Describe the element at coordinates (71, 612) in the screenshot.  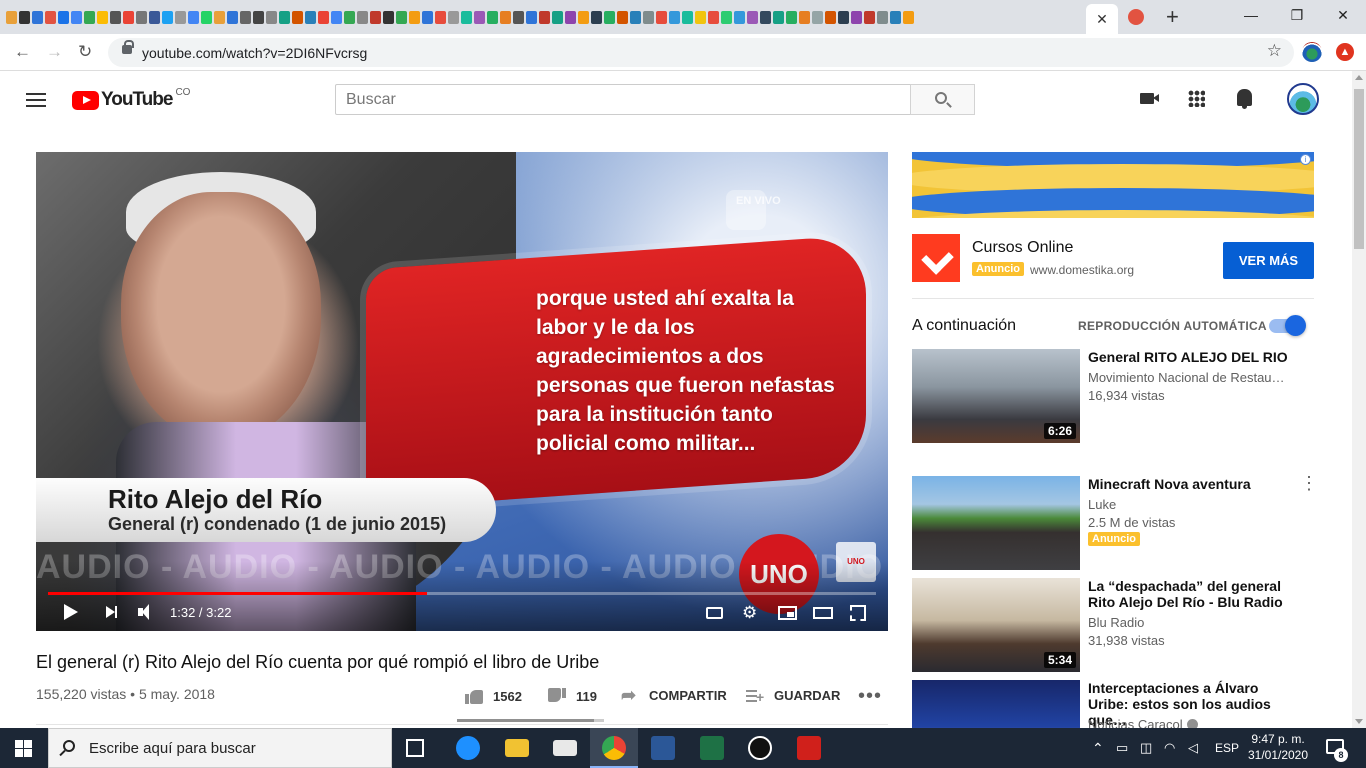
I see `play-icon` at that location.